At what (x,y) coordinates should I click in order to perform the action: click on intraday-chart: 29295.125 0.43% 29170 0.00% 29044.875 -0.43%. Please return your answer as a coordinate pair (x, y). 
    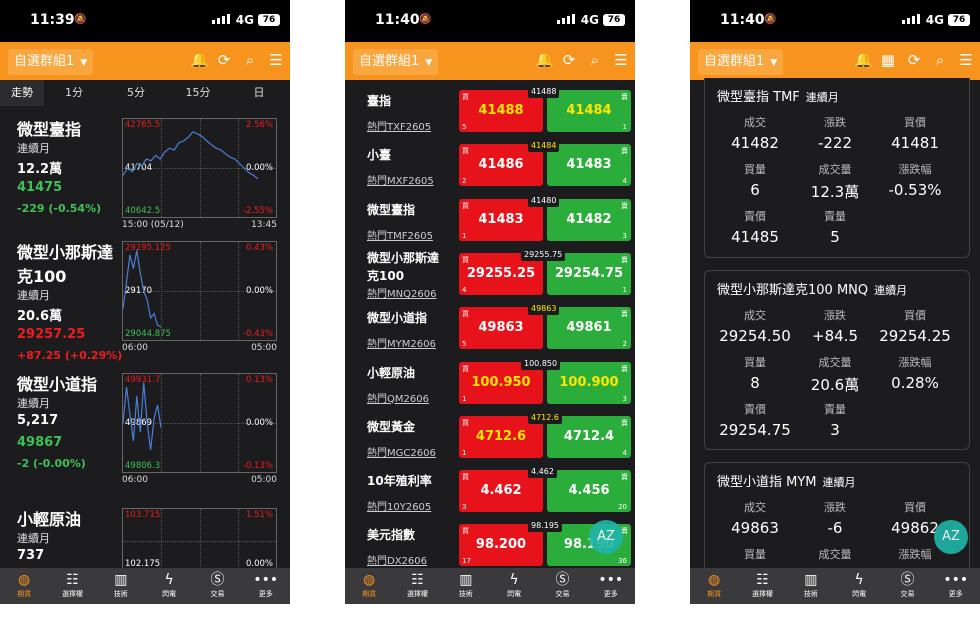
    Looking at the image, I should click on (199, 291).